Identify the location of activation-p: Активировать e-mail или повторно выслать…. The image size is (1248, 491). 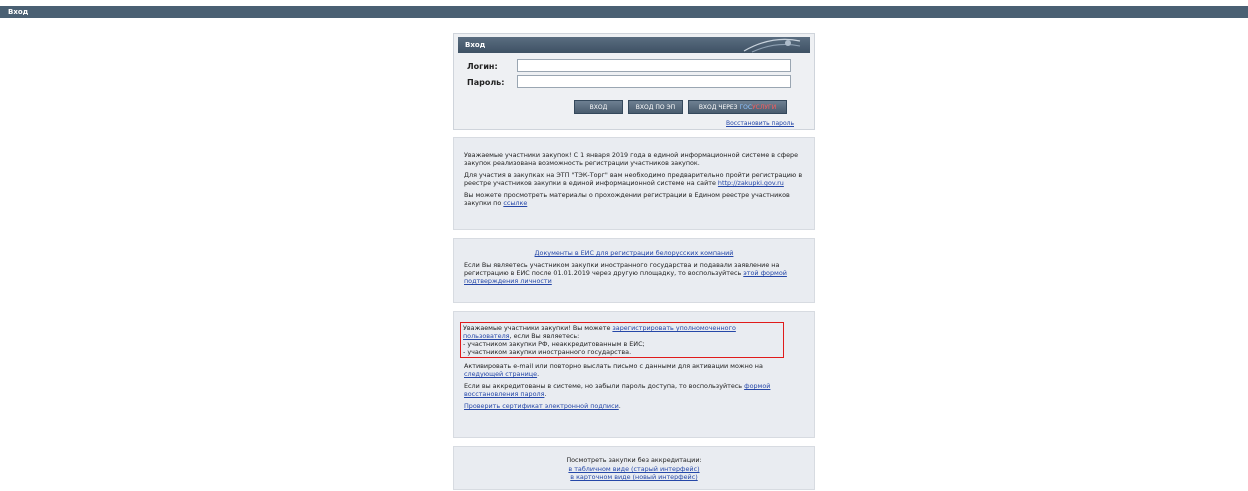
(634, 370).